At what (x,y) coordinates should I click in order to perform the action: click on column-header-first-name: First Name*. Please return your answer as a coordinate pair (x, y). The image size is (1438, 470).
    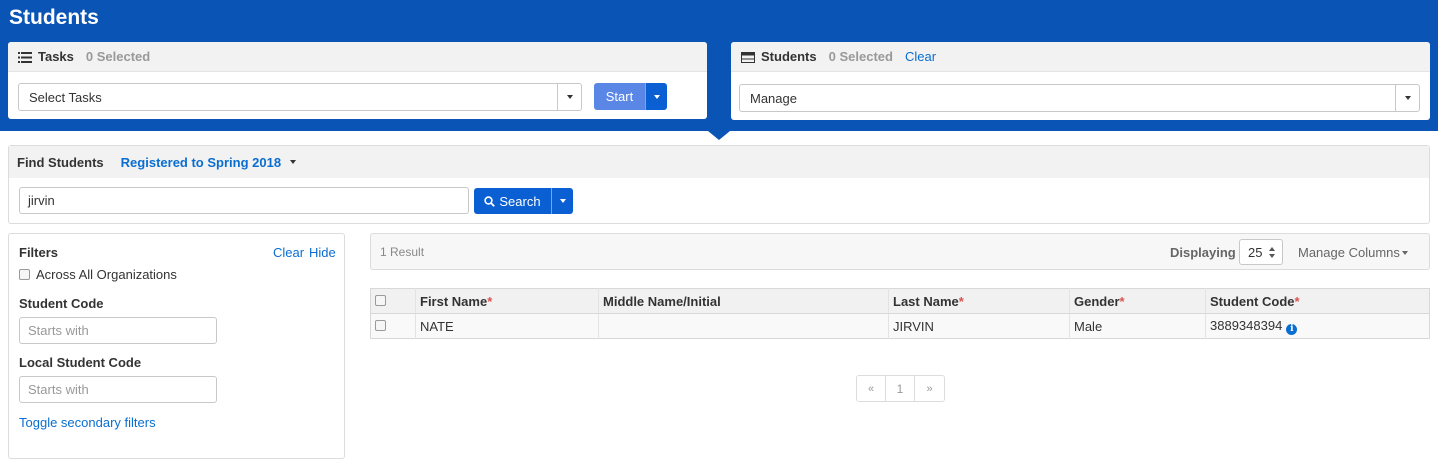
    Looking at the image, I should click on (507, 301).